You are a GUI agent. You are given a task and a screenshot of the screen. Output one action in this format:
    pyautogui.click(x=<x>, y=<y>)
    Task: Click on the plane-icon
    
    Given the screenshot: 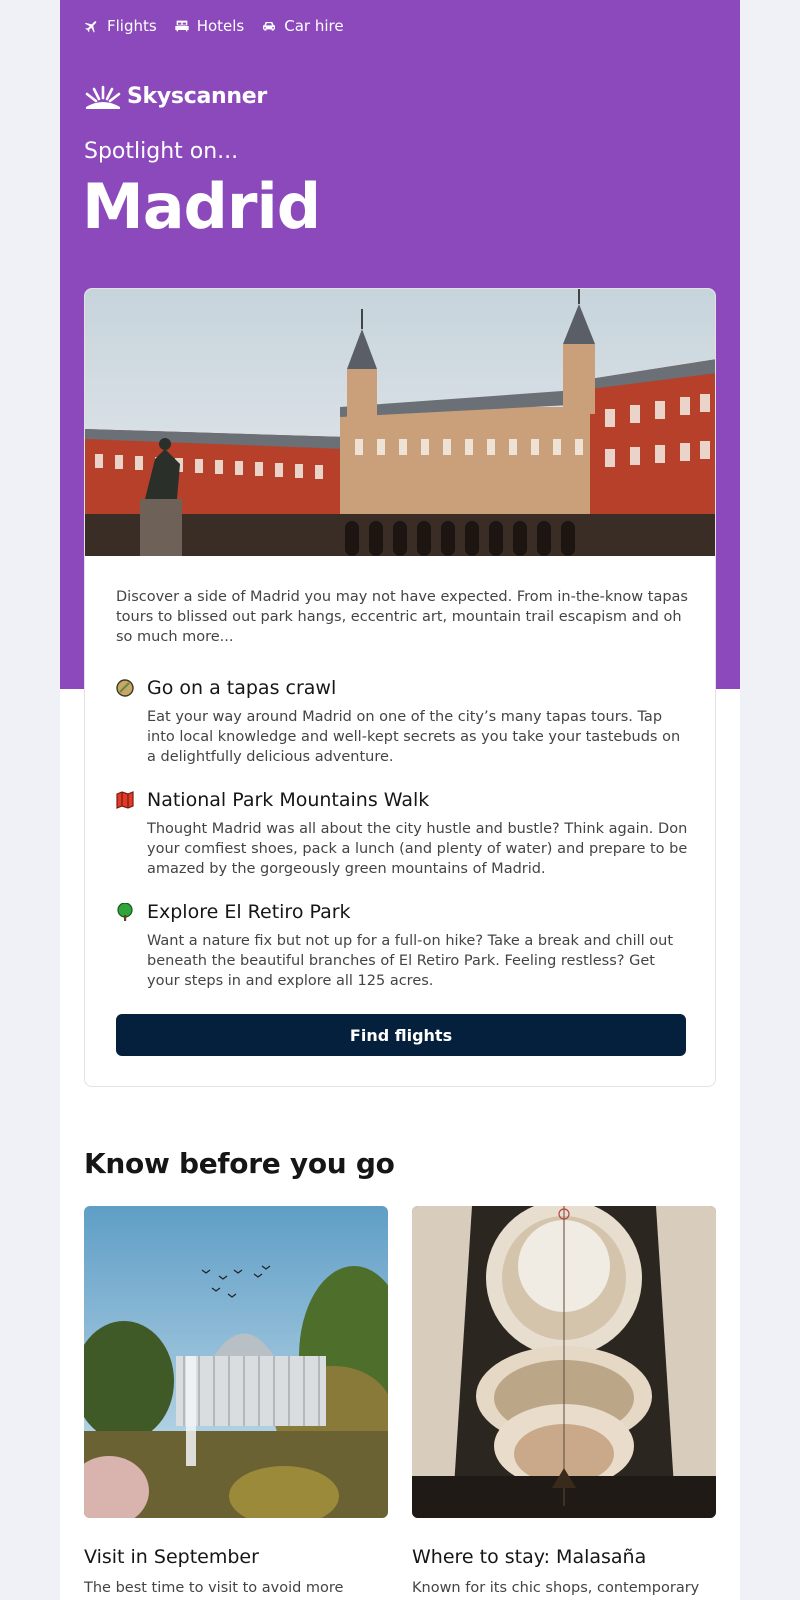 What is the action you would take?
    pyautogui.click(x=90, y=27)
    